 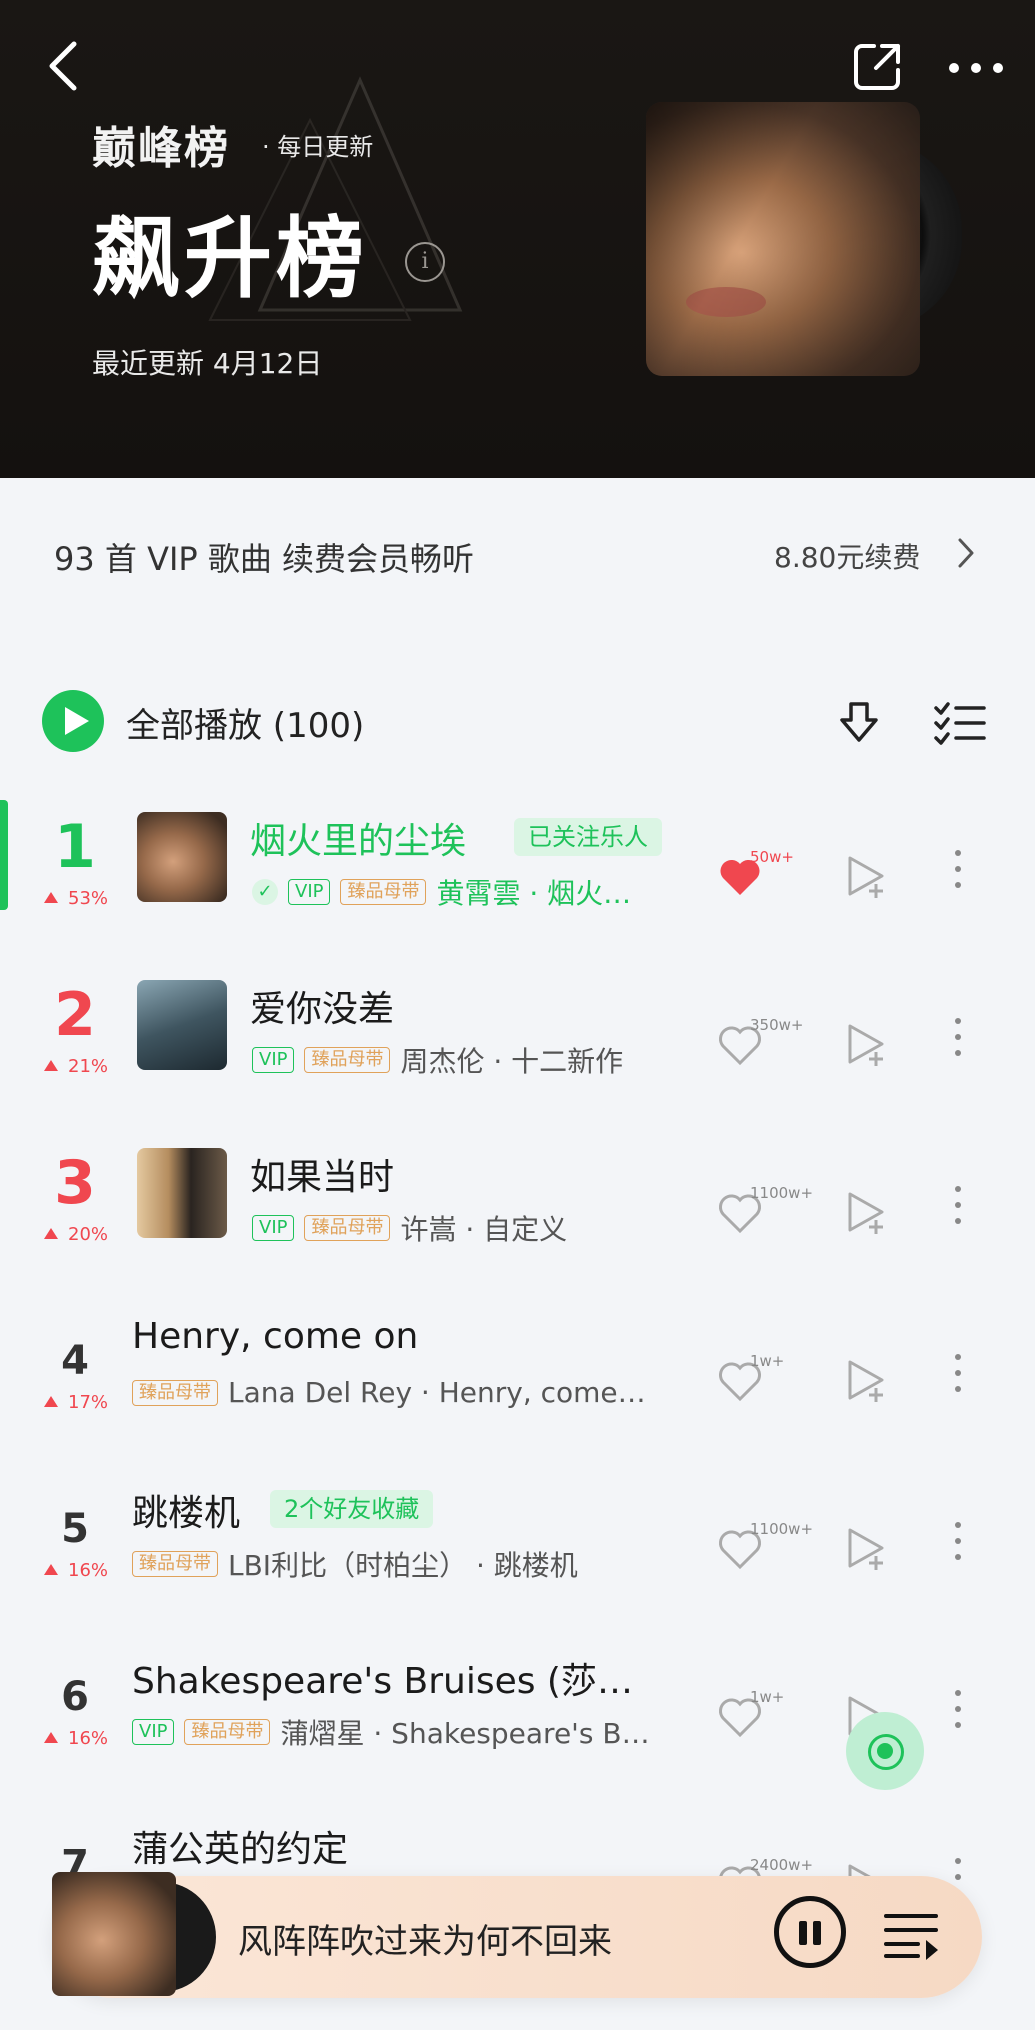 I want to click on song-title: 烟火里的尘埃, so click(x=358, y=838).